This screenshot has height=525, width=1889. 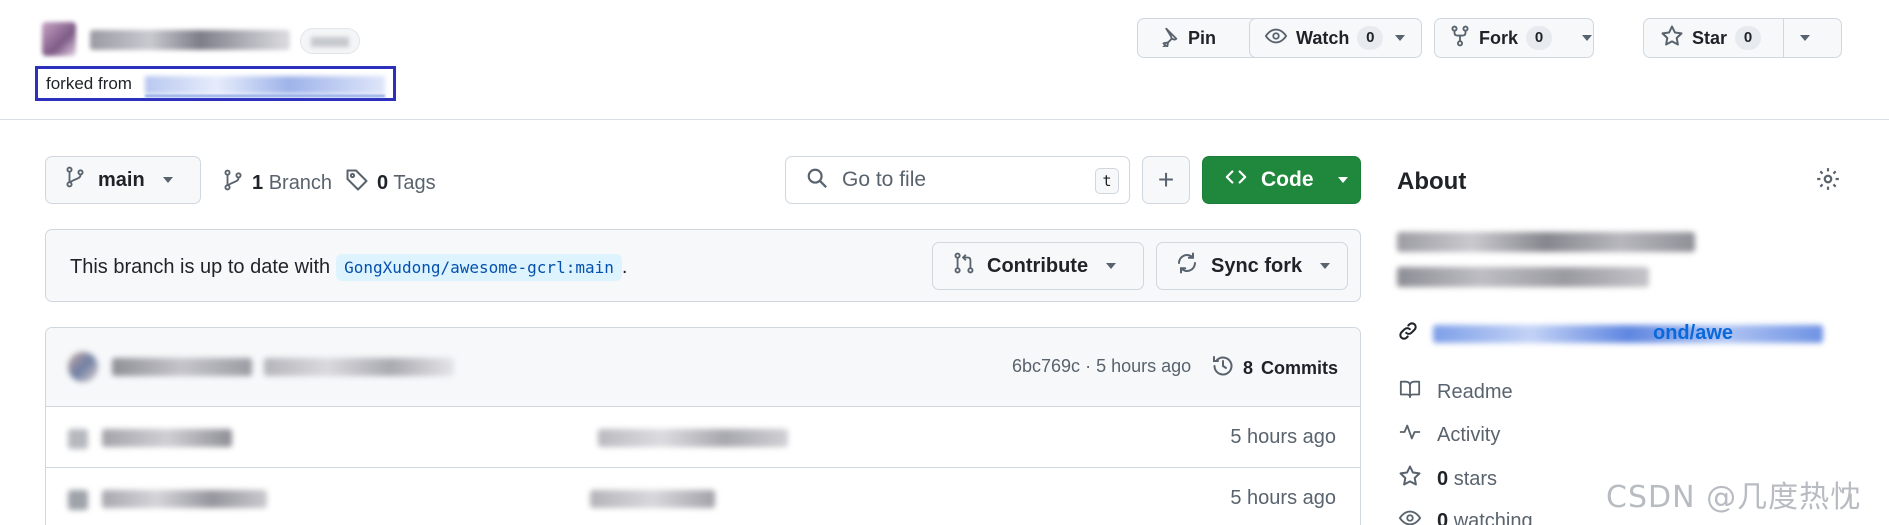 I want to click on homepage-link-text: ond/awe, so click(x=1693, y=333).